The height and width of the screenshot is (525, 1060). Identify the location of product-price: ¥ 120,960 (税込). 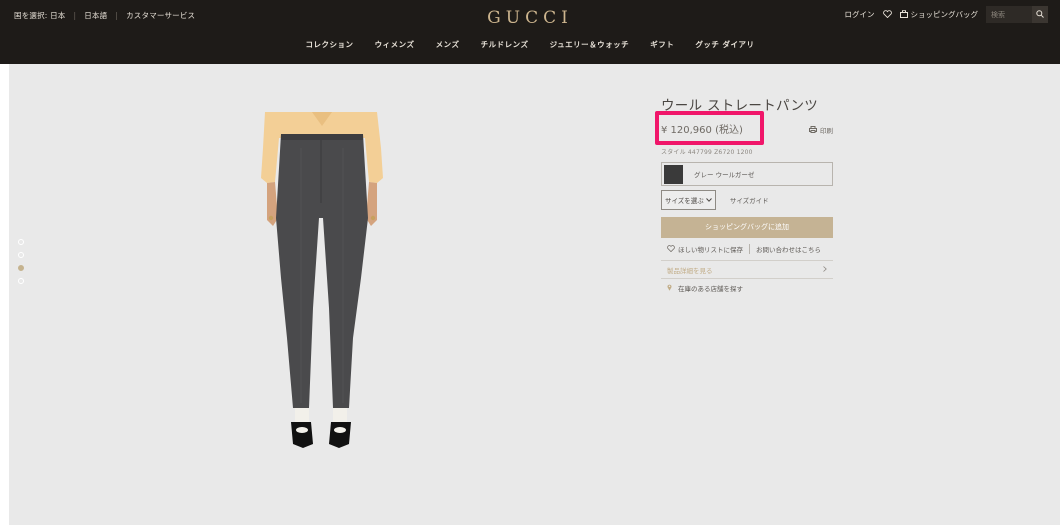
(702, 130).